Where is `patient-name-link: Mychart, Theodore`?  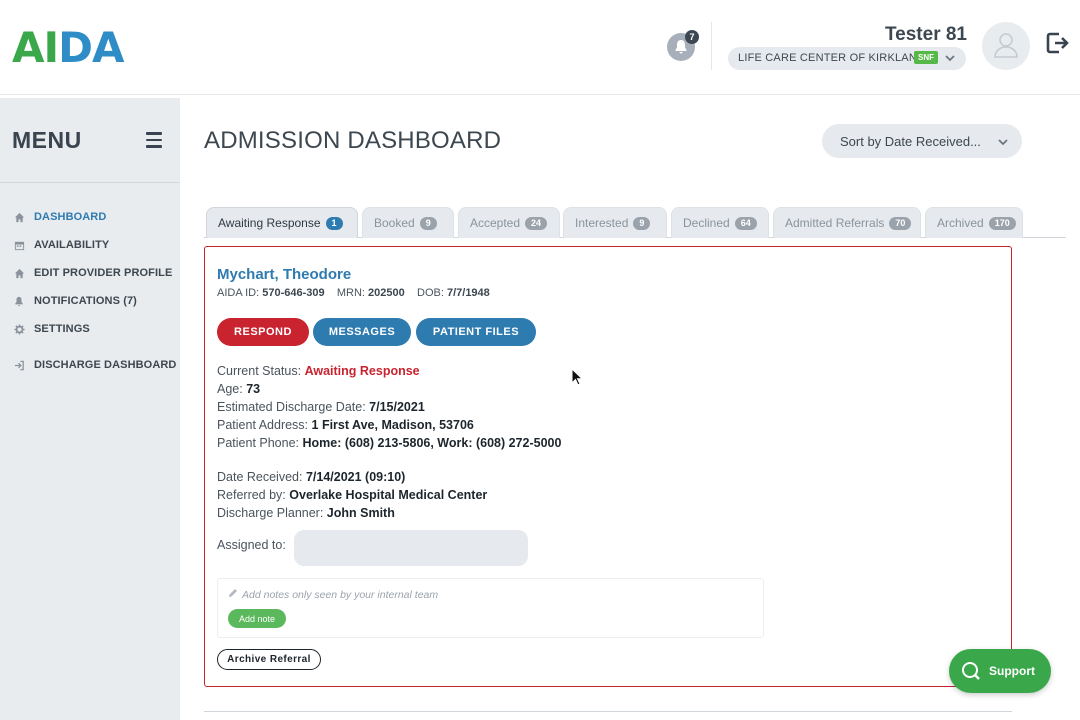
patient-name-link: Mychart, Theodore is located at coordinates (284, 274).